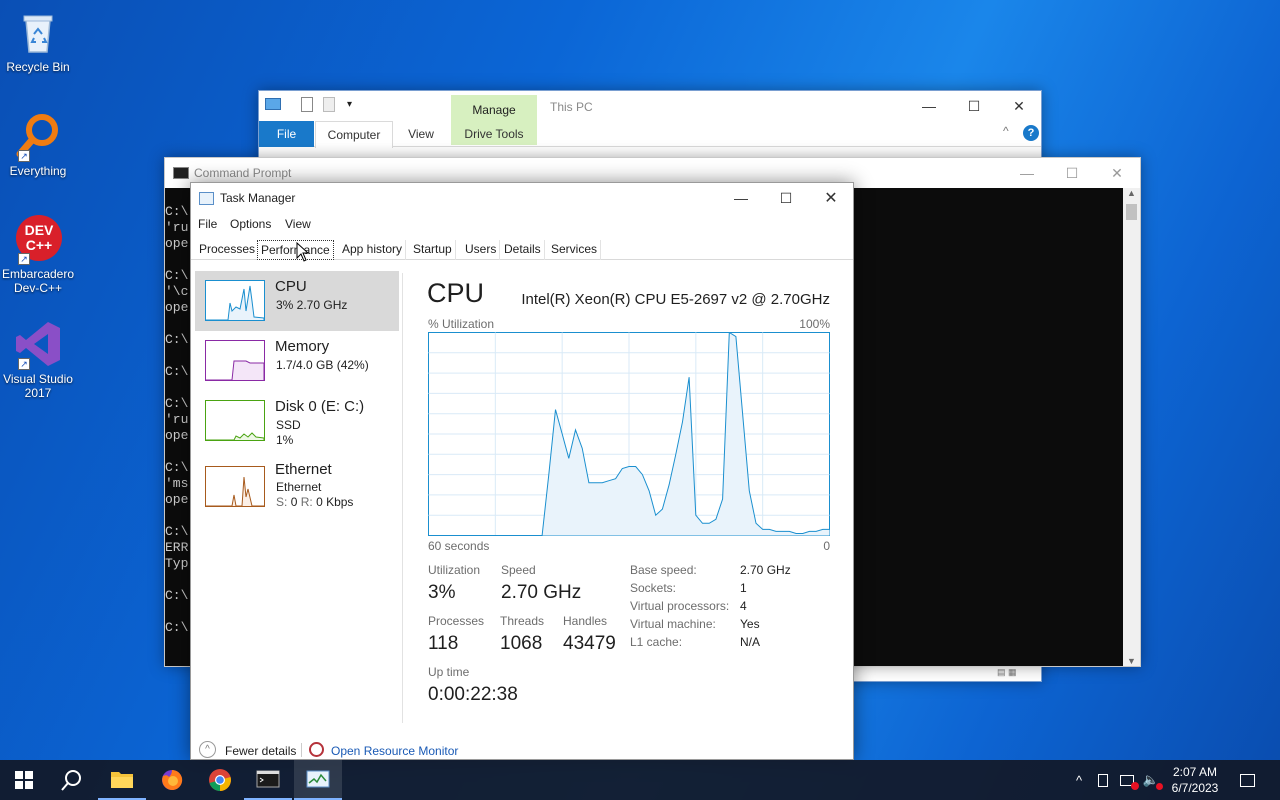 The width and height of the screenshot is (1280, 800). Describe the element at coordinates (650, 134) in the screenshot. I see `ribbon-tabs: File Computer View Drive Tools ^ ?` at that location.